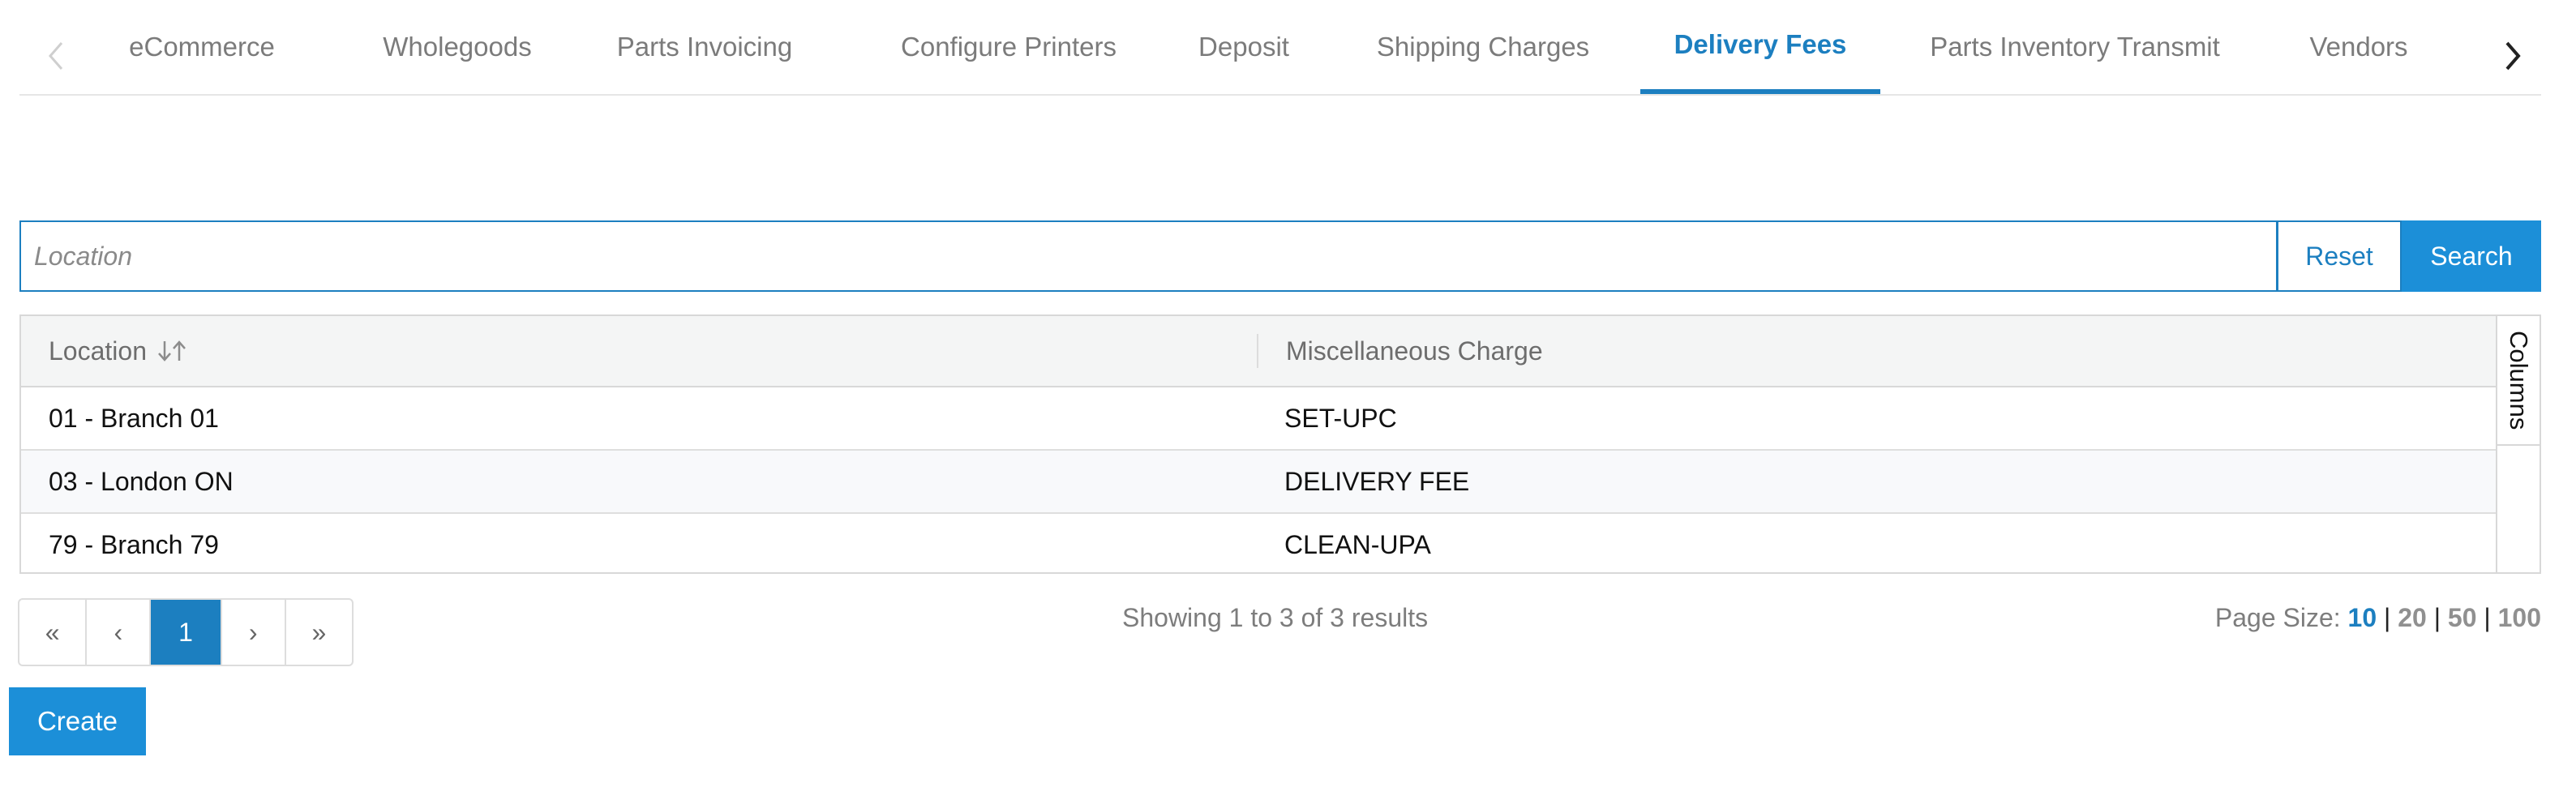 The image size is (2576, 800). Describe the element at coordinates (134, 544) in the screenshot. I see `cell-location: 79 - Branch 79` at that location.